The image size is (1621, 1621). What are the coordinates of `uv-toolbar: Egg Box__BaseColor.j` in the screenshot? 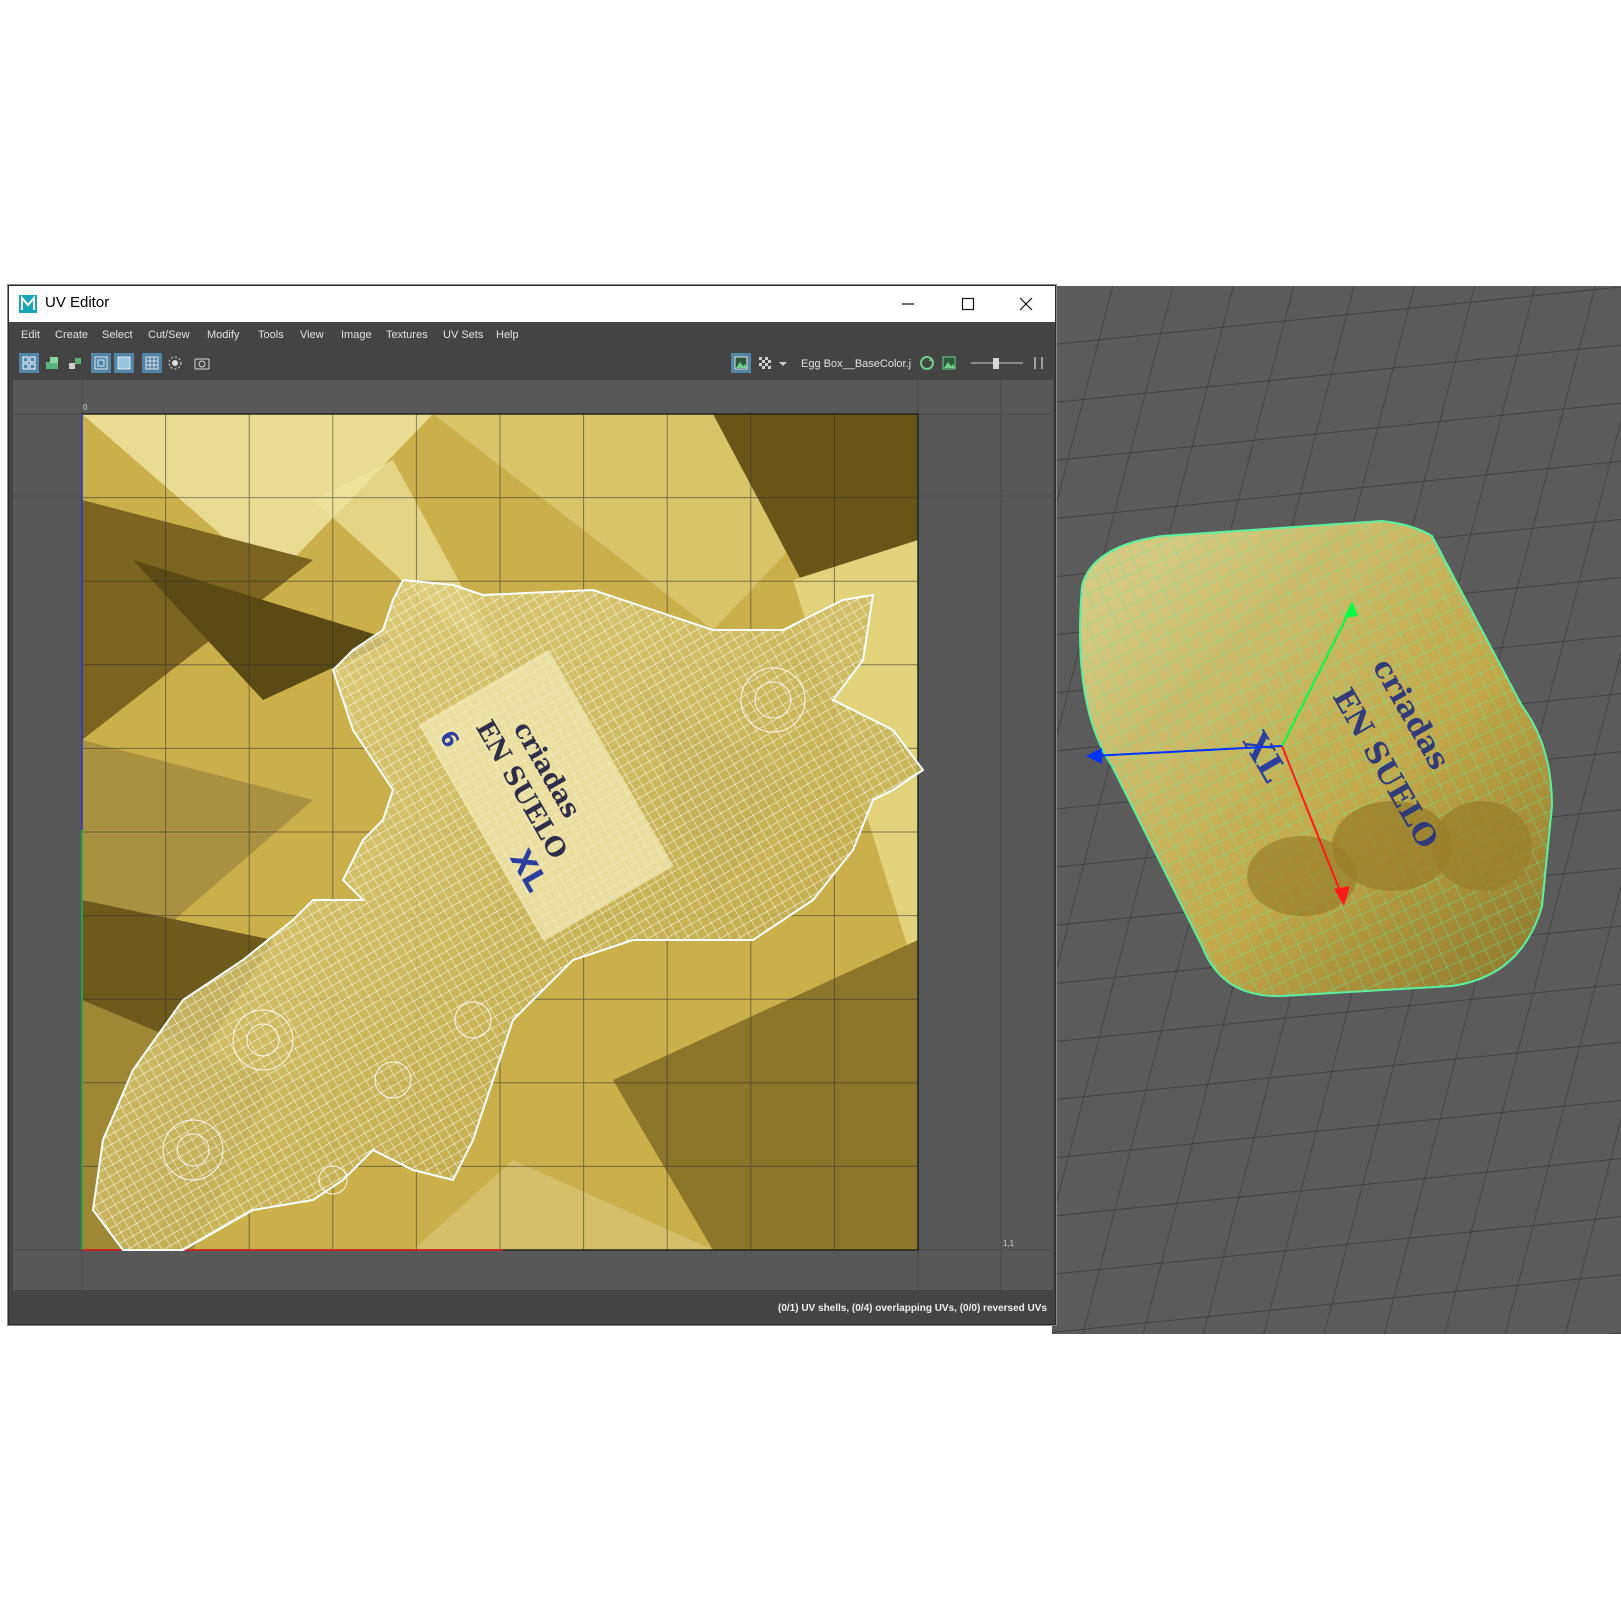 It's located at (532, 364).